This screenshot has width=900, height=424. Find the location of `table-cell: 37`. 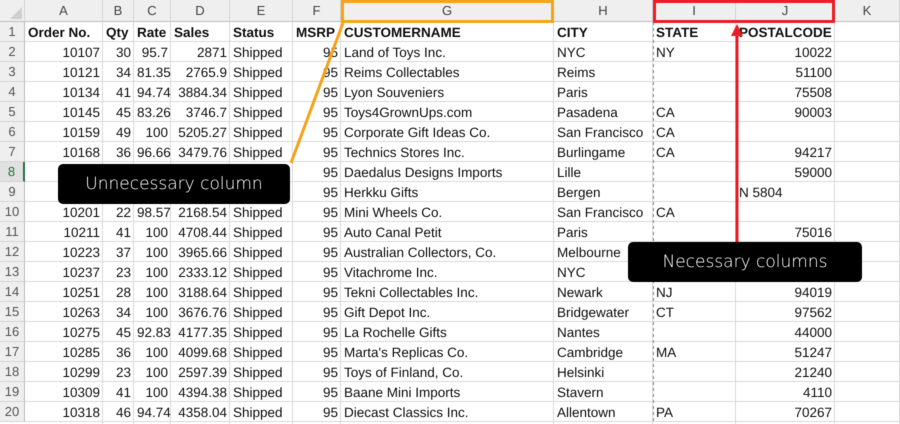

table-cell: 37 is located at coordinates (123, 252).